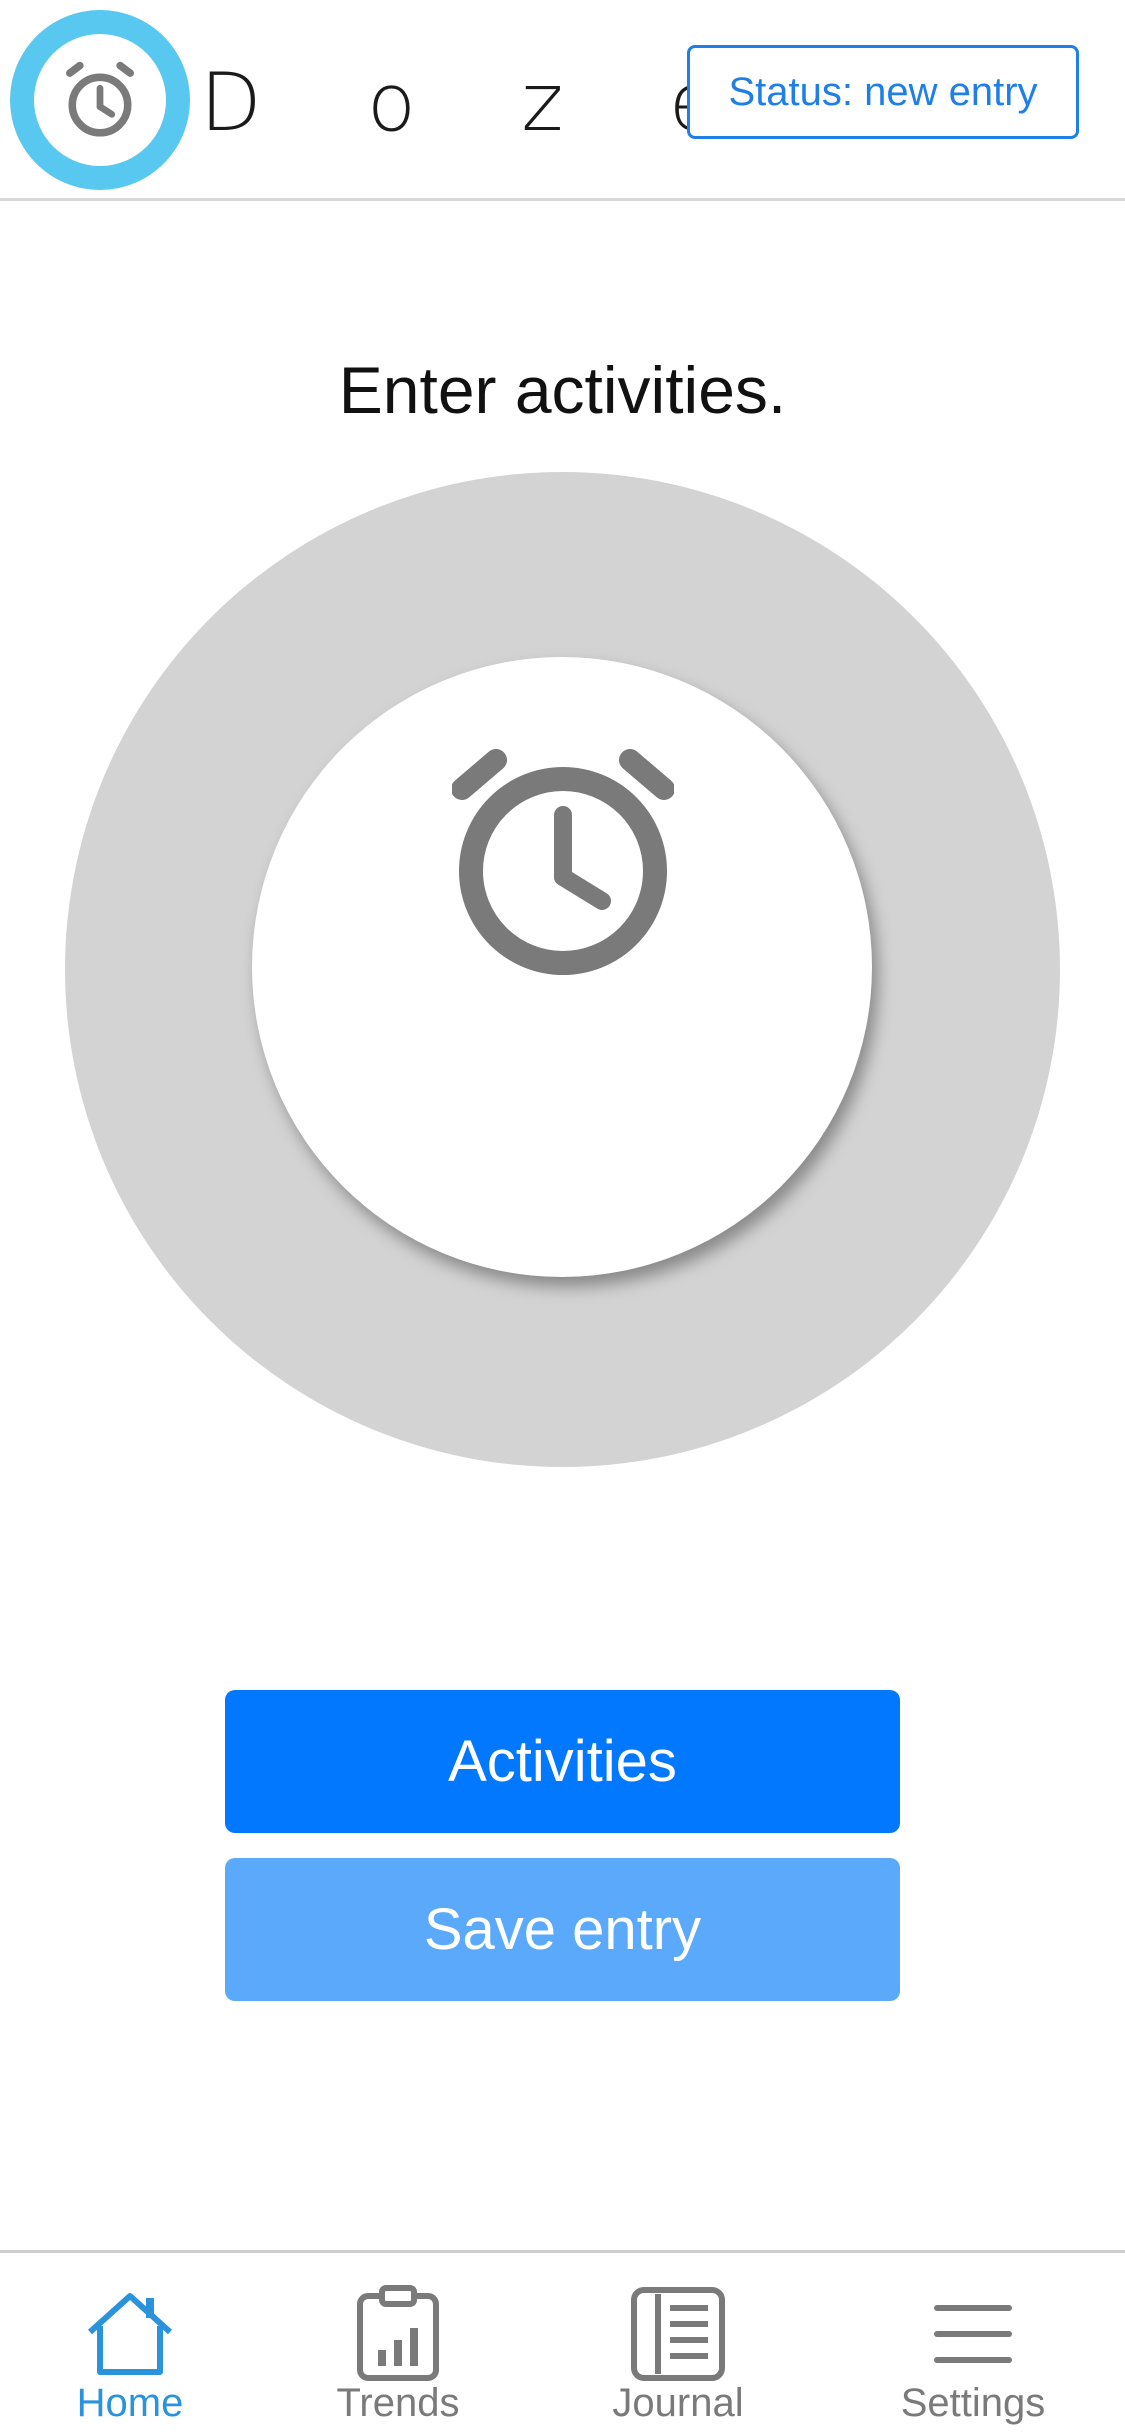  What do you see at coordinates (562, 1929) in the screenshot?
I see `save-entry-button: Save entry` at bounding box center [562, 1929].